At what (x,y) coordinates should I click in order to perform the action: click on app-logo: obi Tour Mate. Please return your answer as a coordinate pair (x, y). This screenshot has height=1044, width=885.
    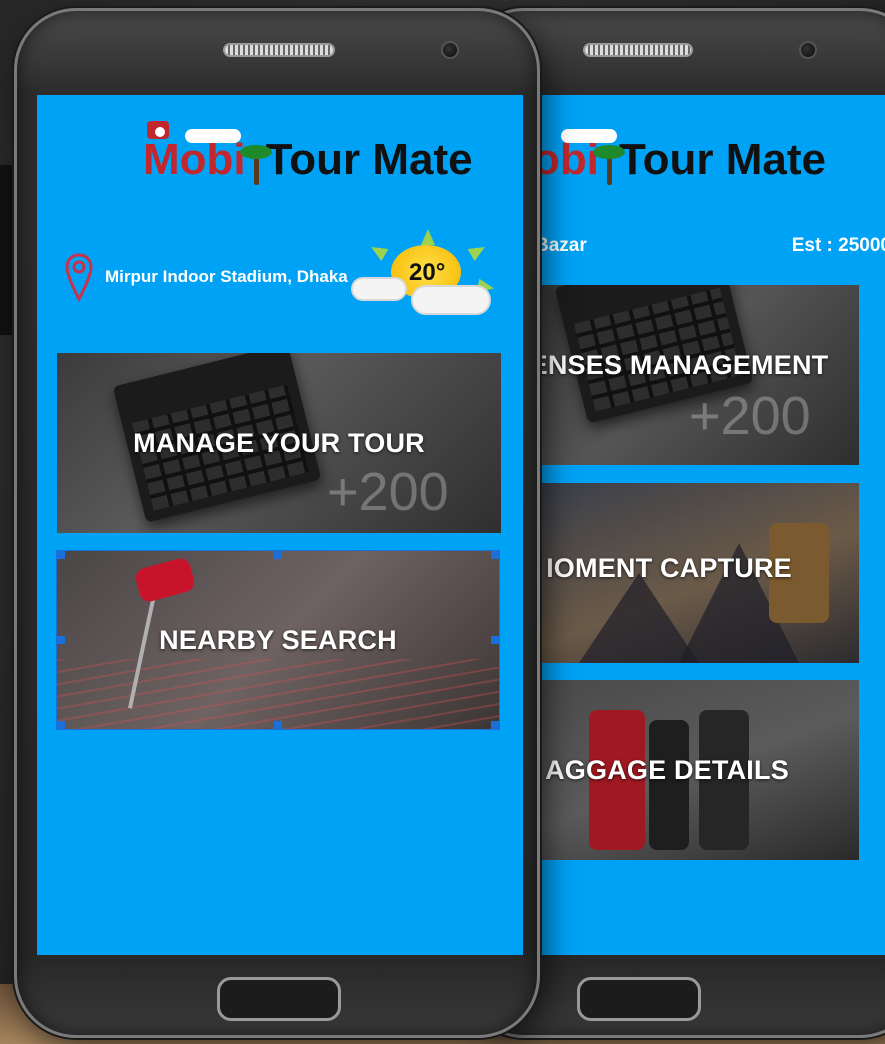
    Looking at the image, I should click on (682, 157).